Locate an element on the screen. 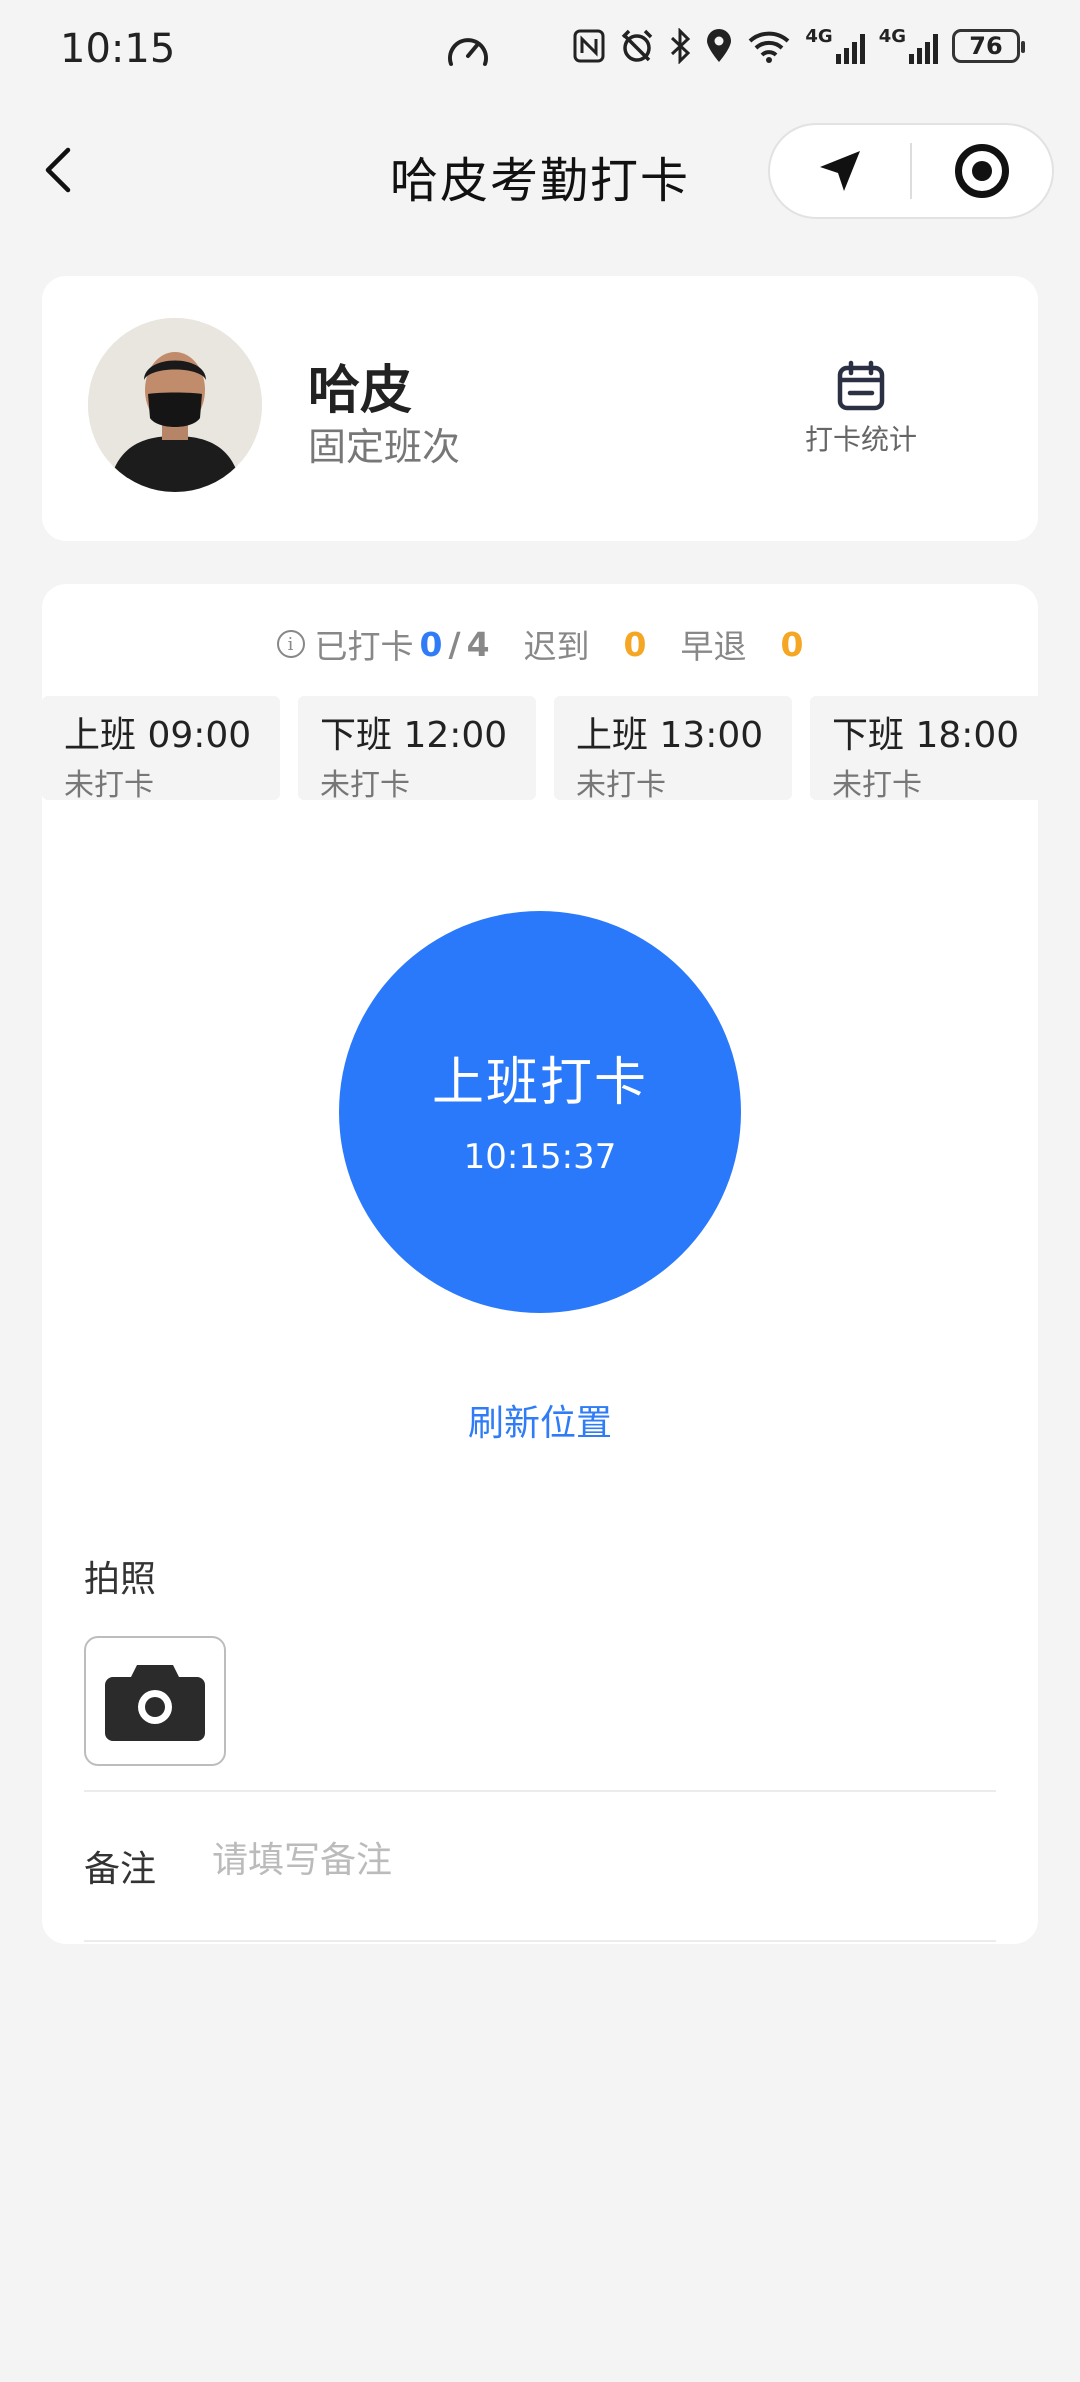 The height and width of the screenshot is (2382, 1080). punch-slot: 下班 12:00 未打卡 is located at coordinates (417, 748).